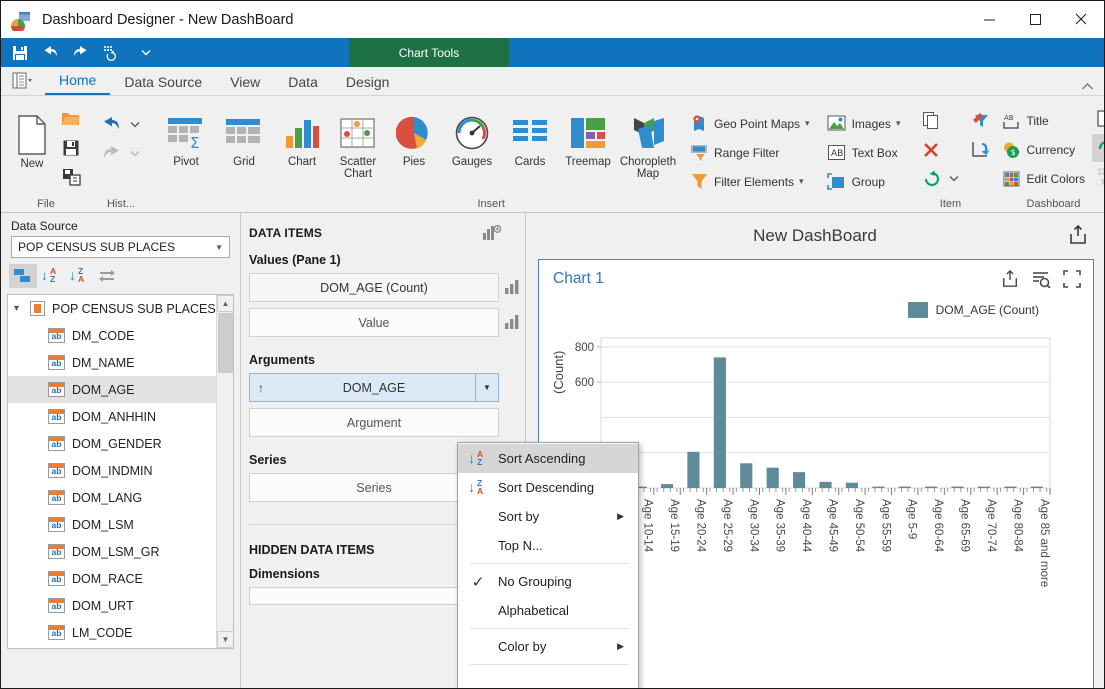  What do you see at coordinates (749, 152) in the screenshot?
I see `range-filter-button: Range Filter` at bounding box center [749, 152].